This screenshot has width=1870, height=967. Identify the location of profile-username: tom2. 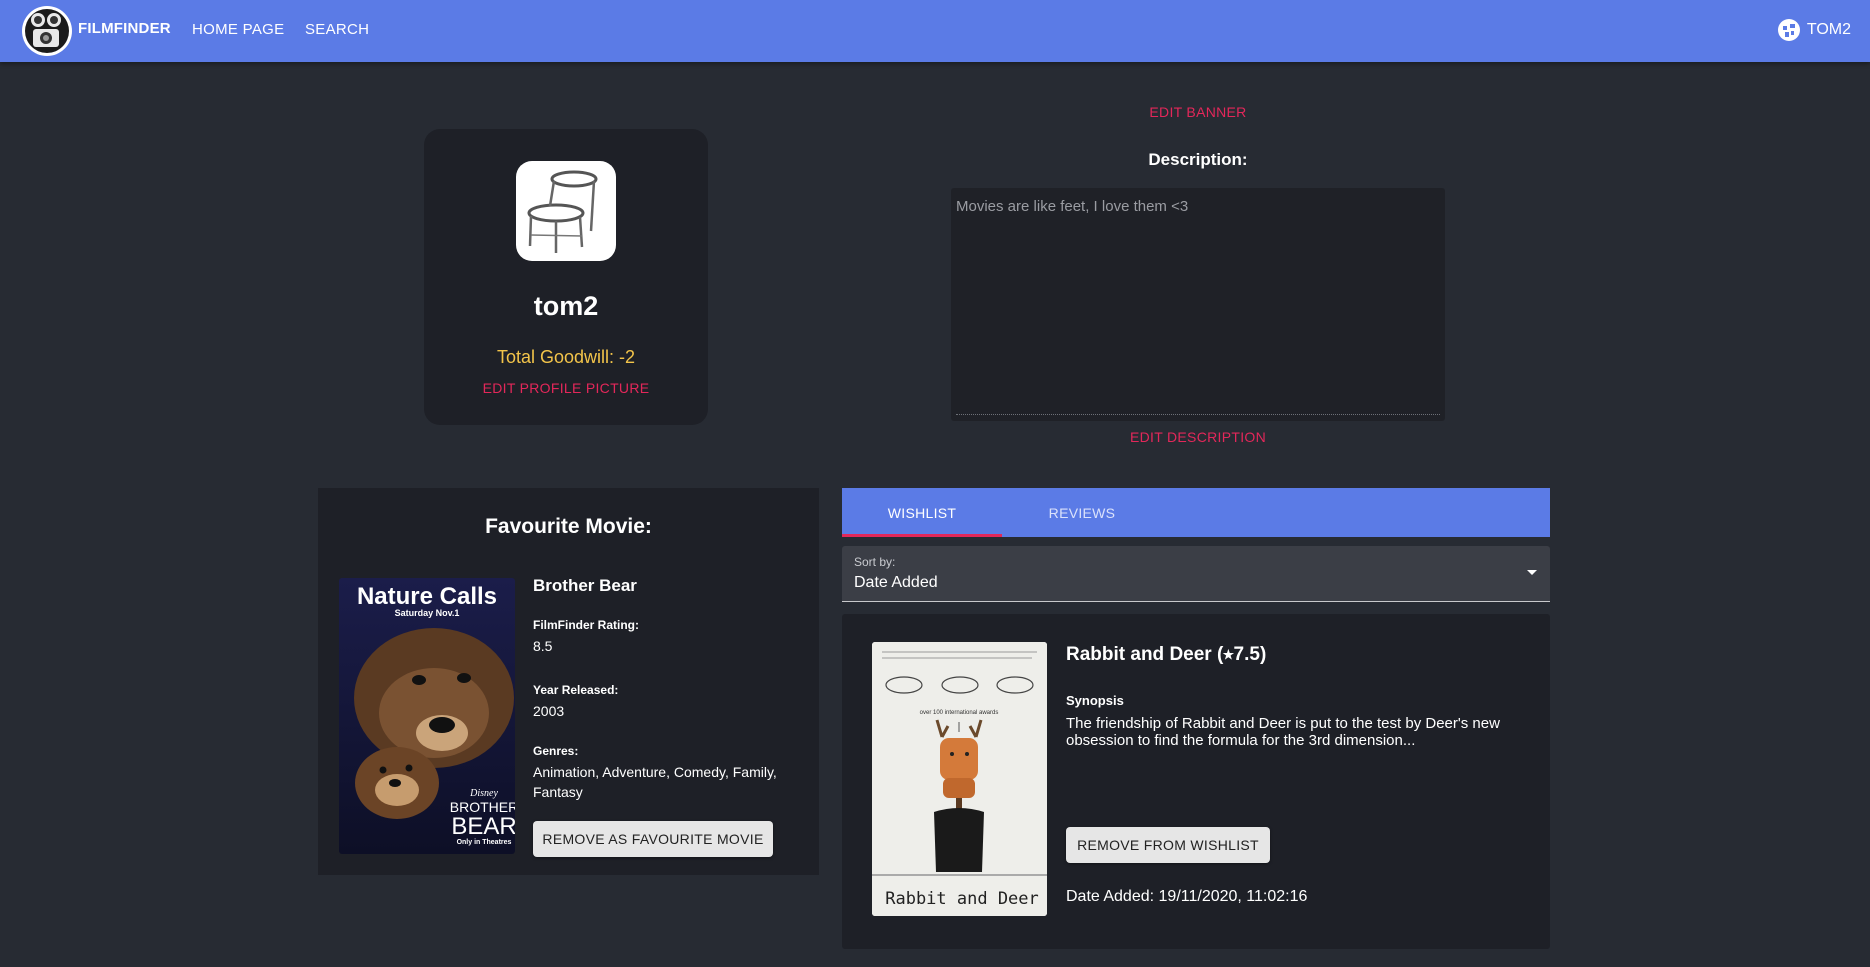
(566, 306).